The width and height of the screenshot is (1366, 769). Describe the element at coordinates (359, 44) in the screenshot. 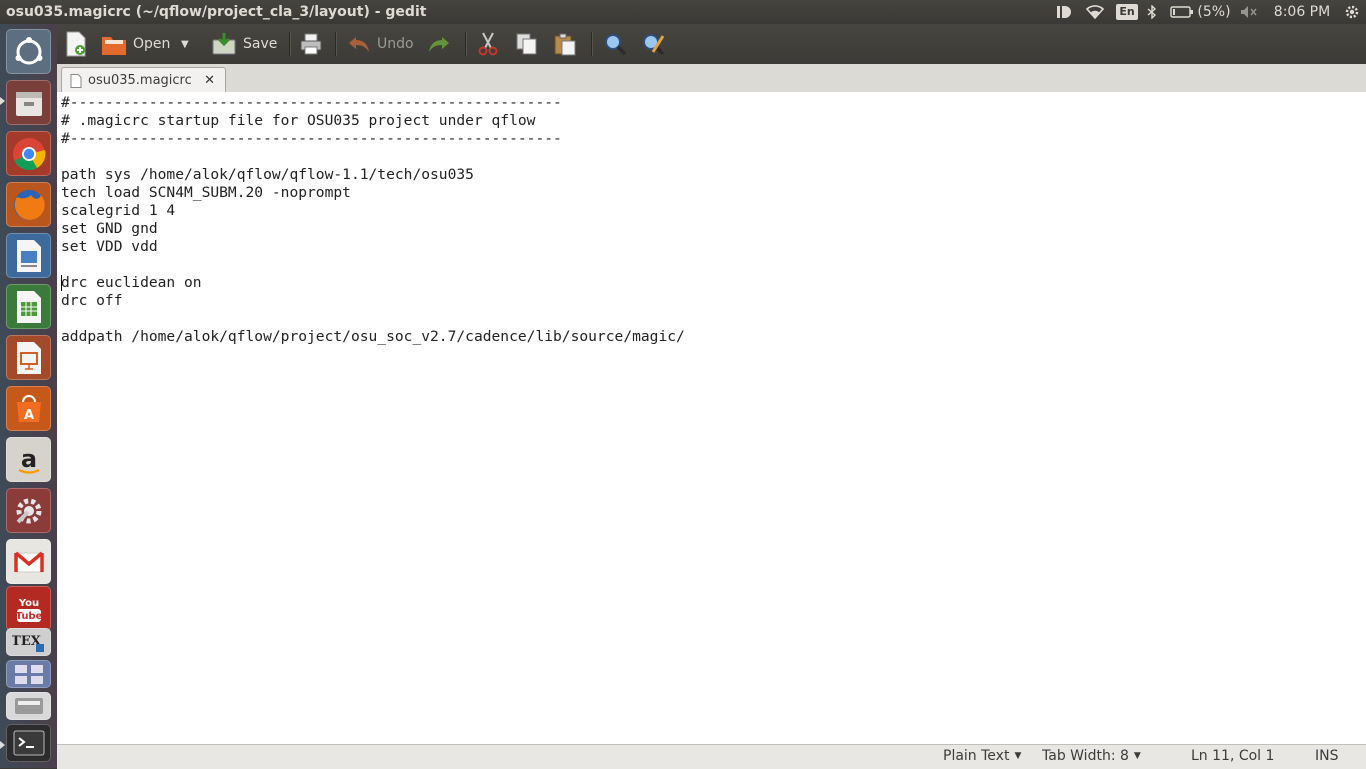

I see `undo-icon` at that location.